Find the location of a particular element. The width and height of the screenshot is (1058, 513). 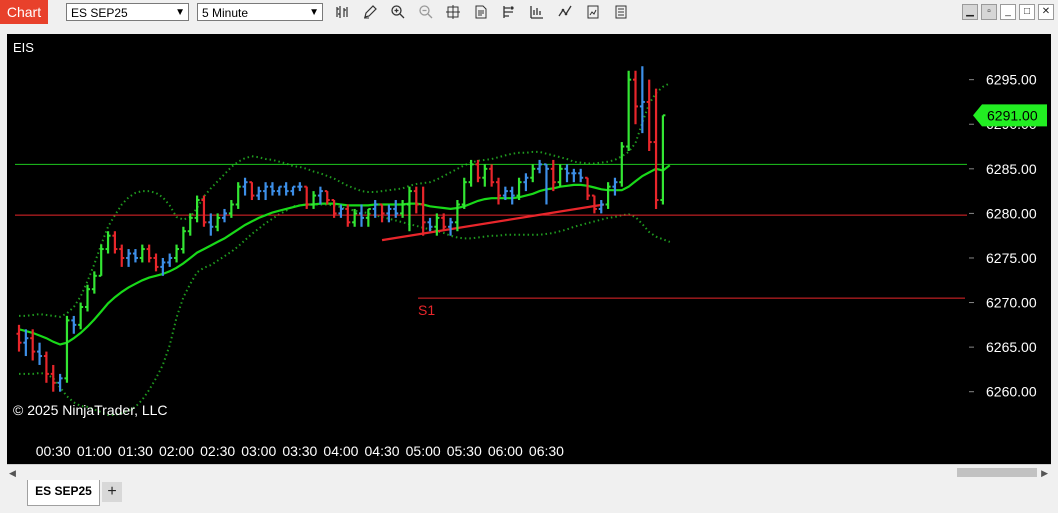

interval-selector-value: 5 Minute is located at coordinates (225, 13).